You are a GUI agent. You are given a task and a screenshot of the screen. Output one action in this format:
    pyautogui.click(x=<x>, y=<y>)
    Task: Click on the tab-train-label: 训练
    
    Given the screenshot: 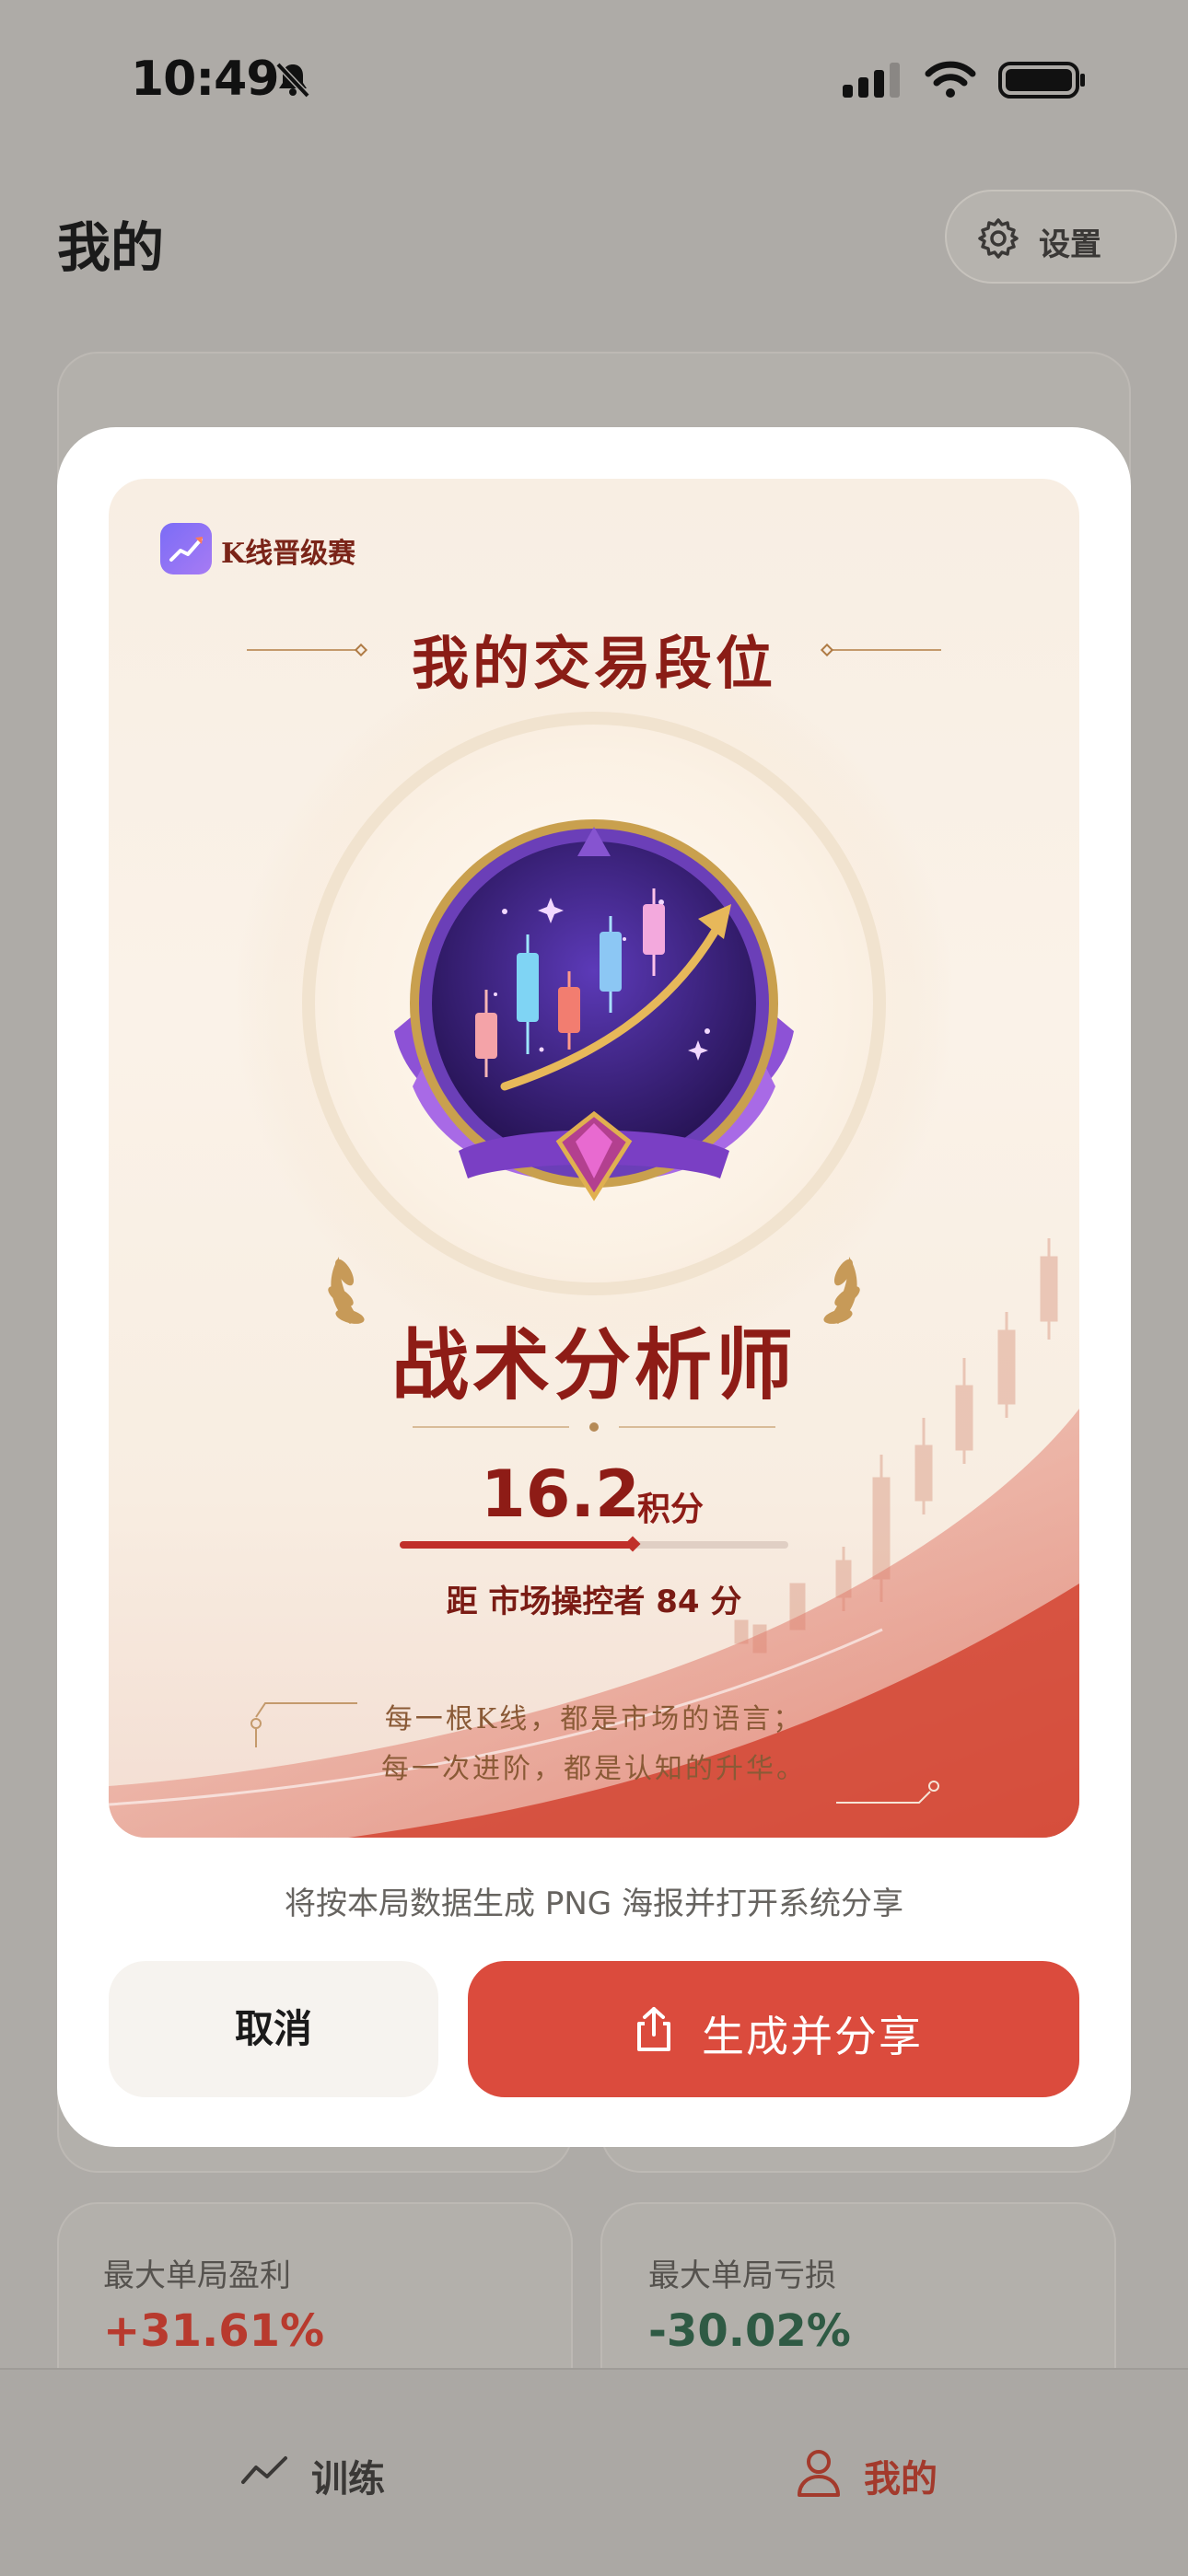 What is the action you would take?
    pyautogui.click(x=348, y=2479)
    